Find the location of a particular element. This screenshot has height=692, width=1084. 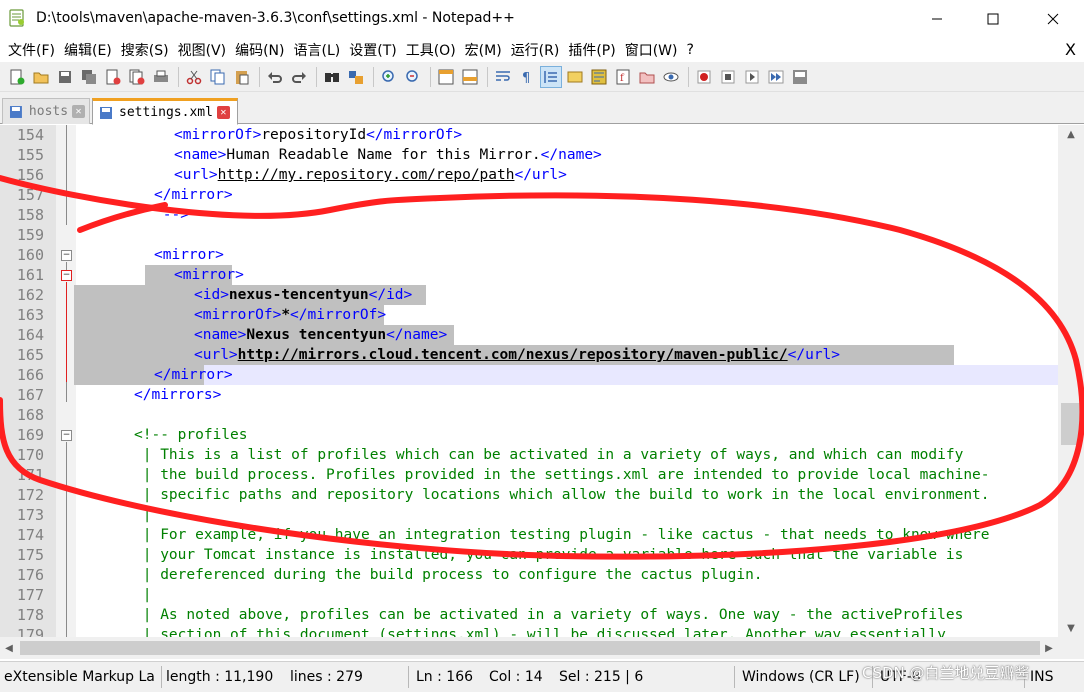

csdn-watermark: CSDN @白兰地兑豆瓣酱 is located at coordinates (946, 673).